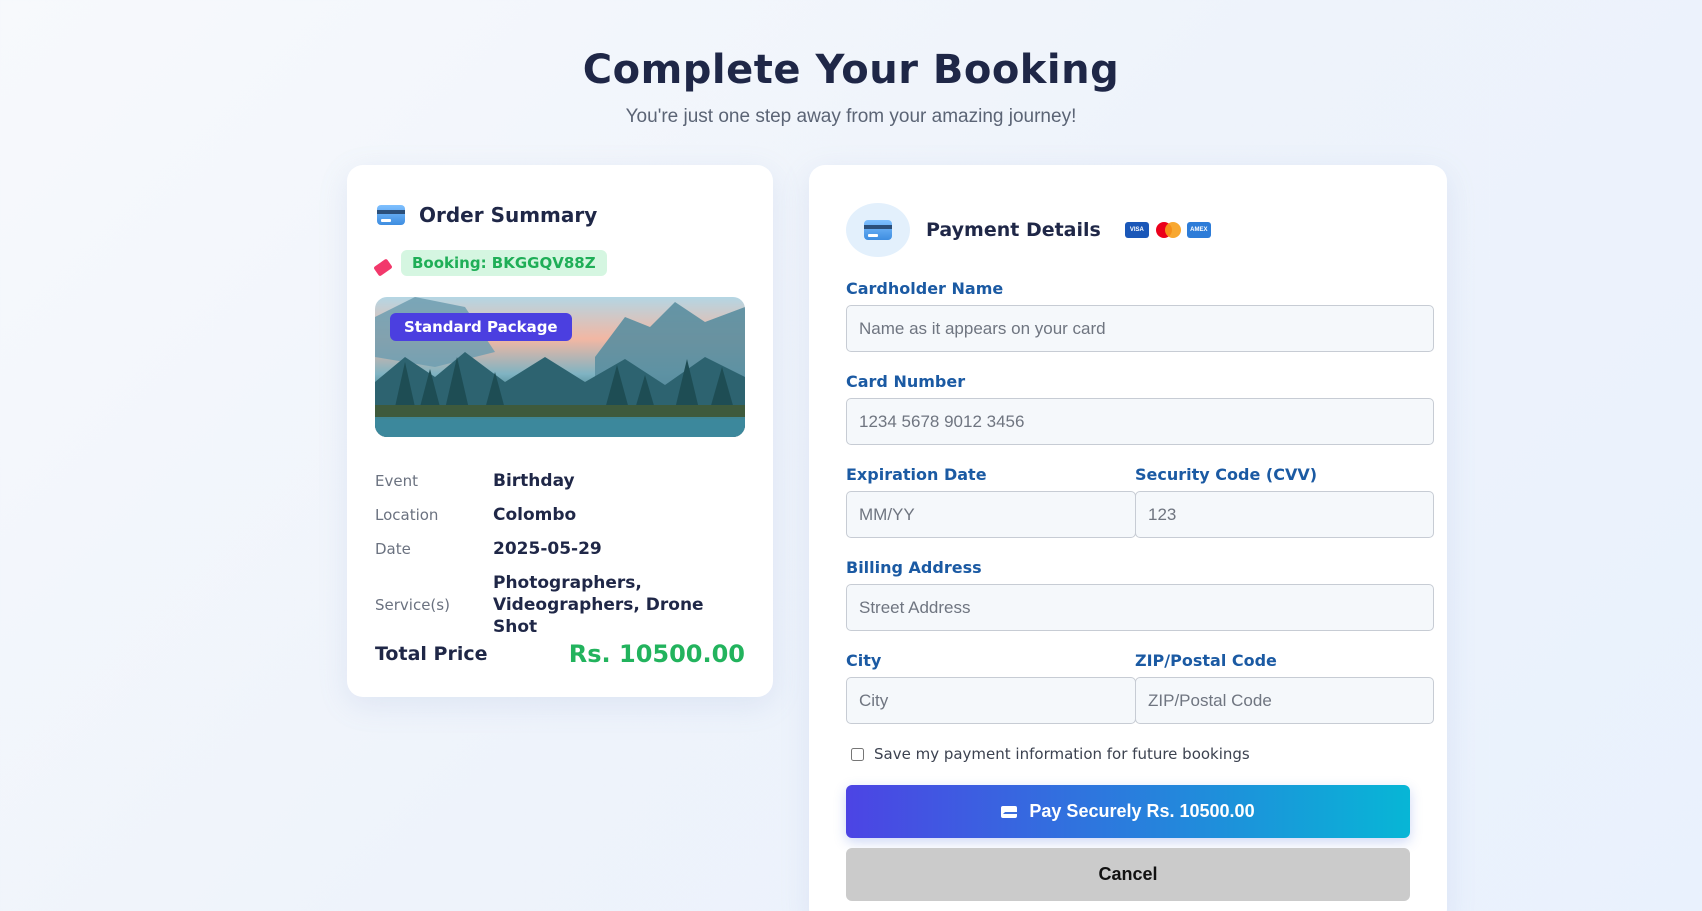 This screenshot has width=1702, height=911. I want to click on city-label: City, so click(864, 660).